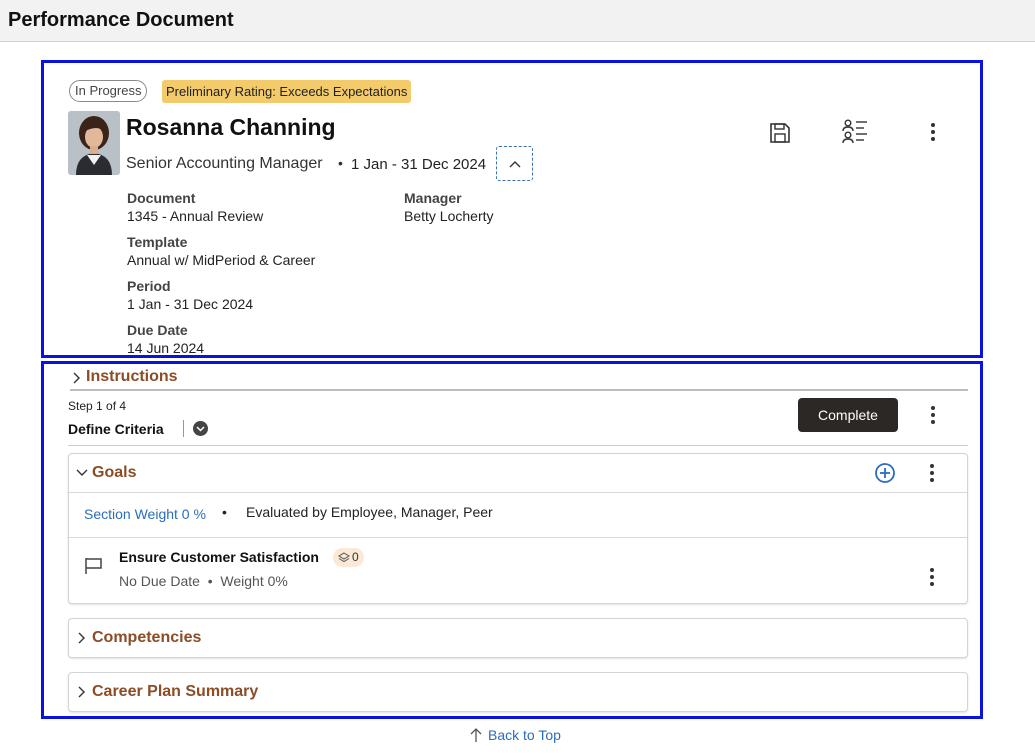  I want to click on employee-period: 1 Jan - 31 Dec 2024, so click(419, 164).